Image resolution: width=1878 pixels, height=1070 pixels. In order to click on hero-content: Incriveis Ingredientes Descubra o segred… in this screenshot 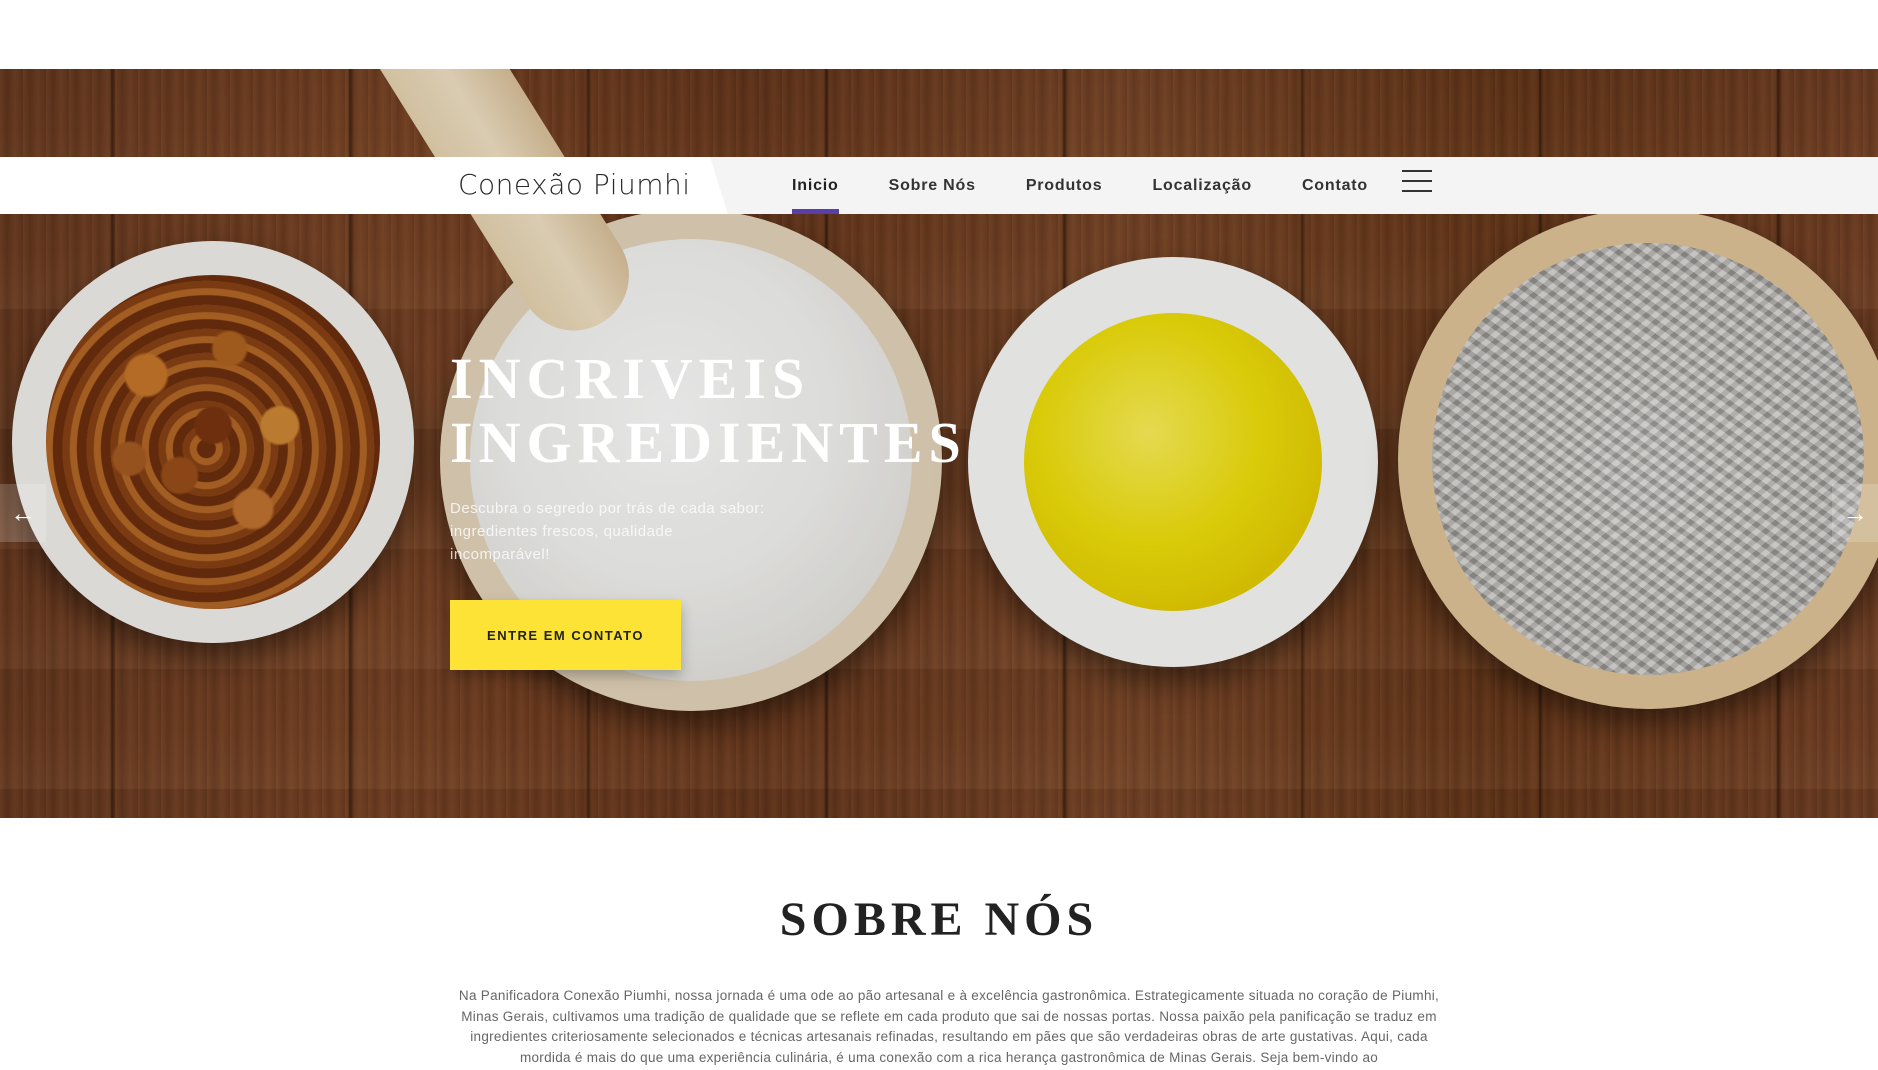, I will do `click(710, 508)`.